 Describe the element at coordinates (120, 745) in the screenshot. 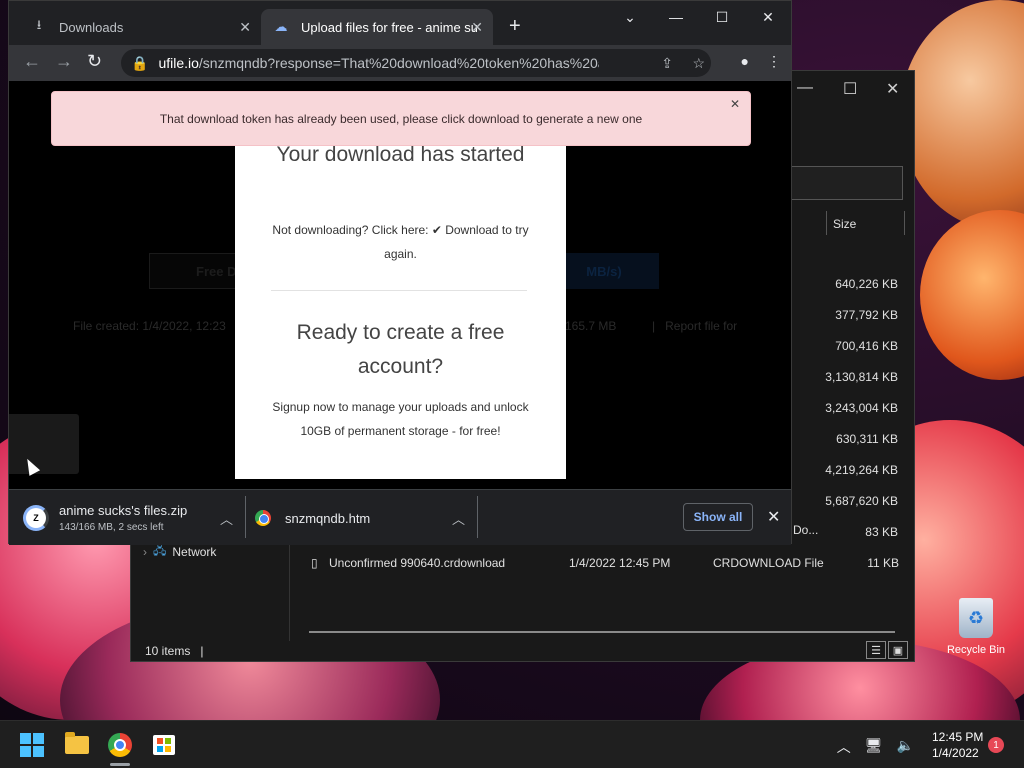

I see `chrome-button` at that location.